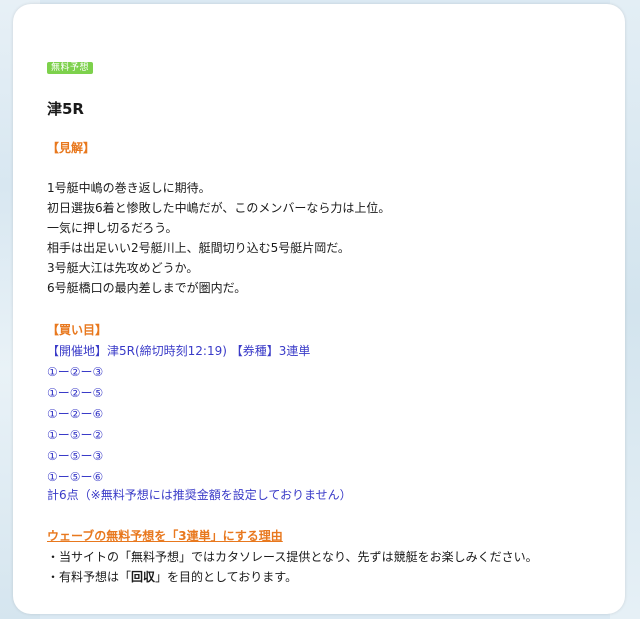  What do you see at coordinates (71, 148) in the screenshot?
I see `opinion-heading: 【見解】` at bounding box center [71, 148].